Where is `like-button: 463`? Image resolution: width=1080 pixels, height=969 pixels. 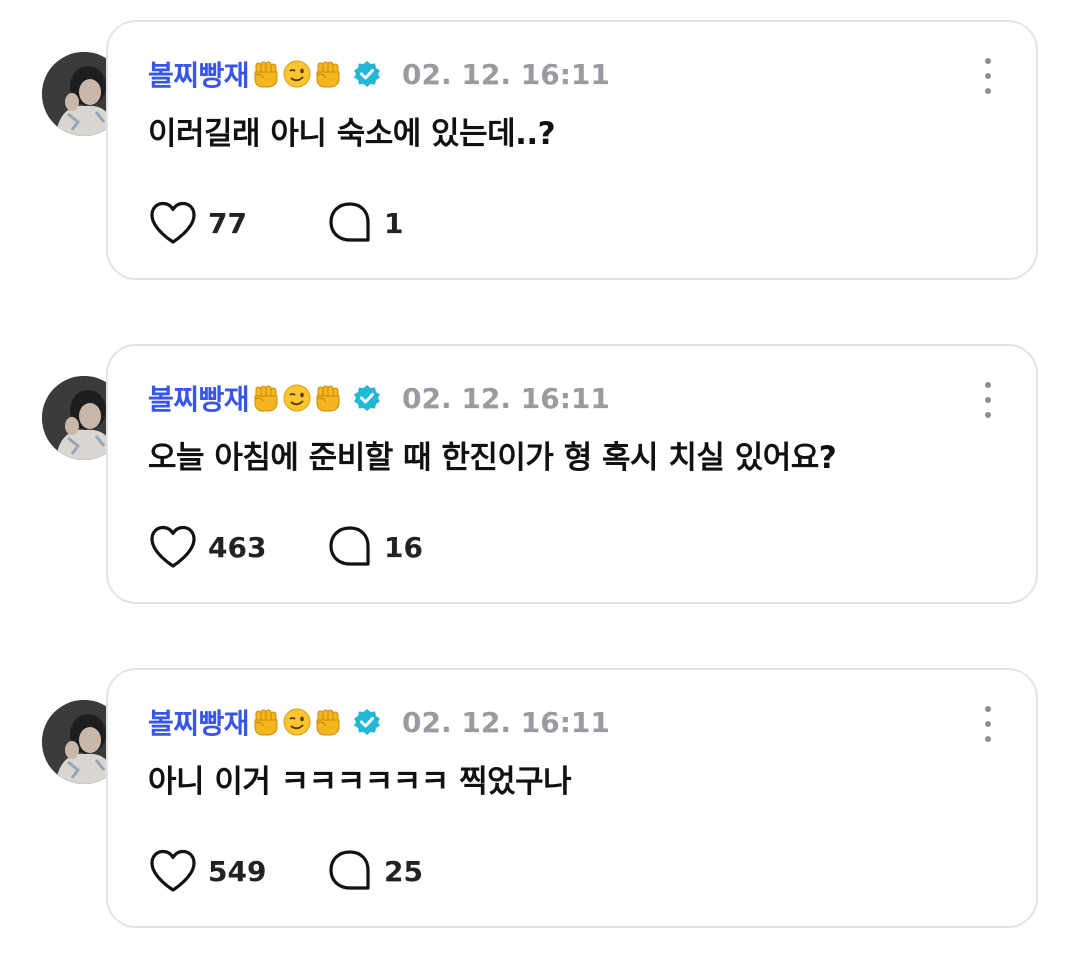 like-button: 463 is located at coordinates (237, 547).